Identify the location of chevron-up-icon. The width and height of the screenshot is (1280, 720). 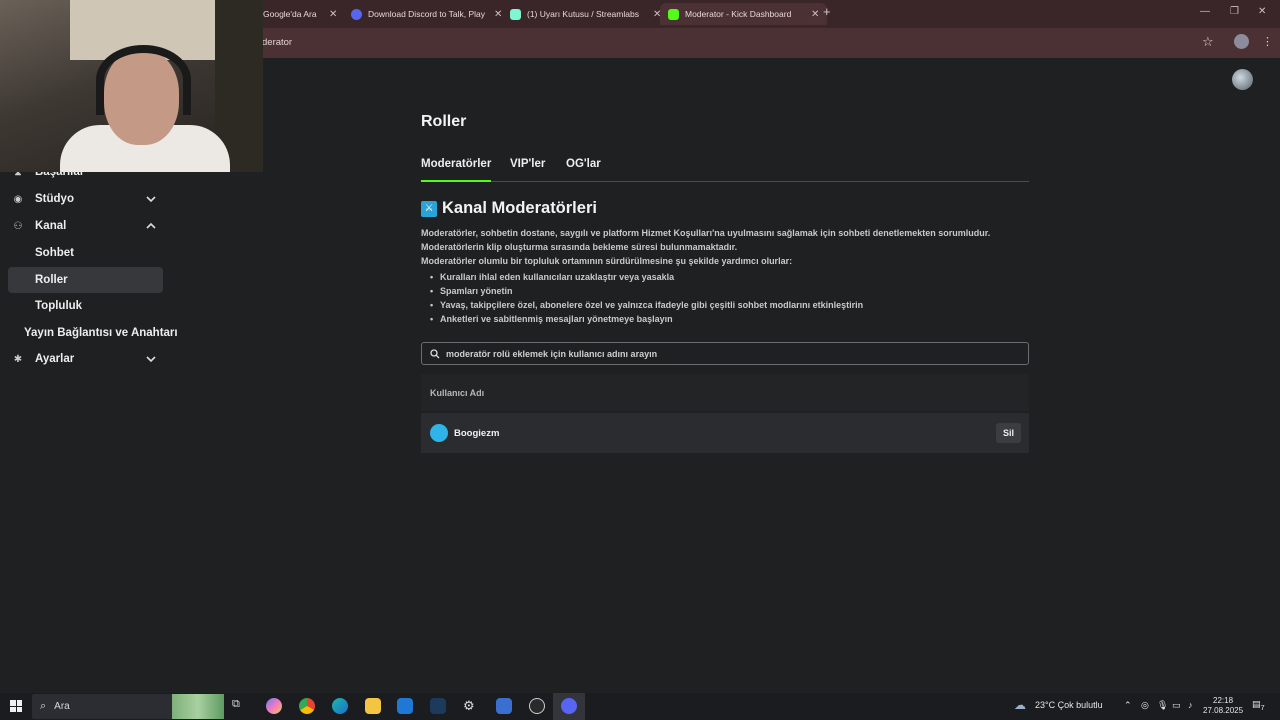
(151, 225).